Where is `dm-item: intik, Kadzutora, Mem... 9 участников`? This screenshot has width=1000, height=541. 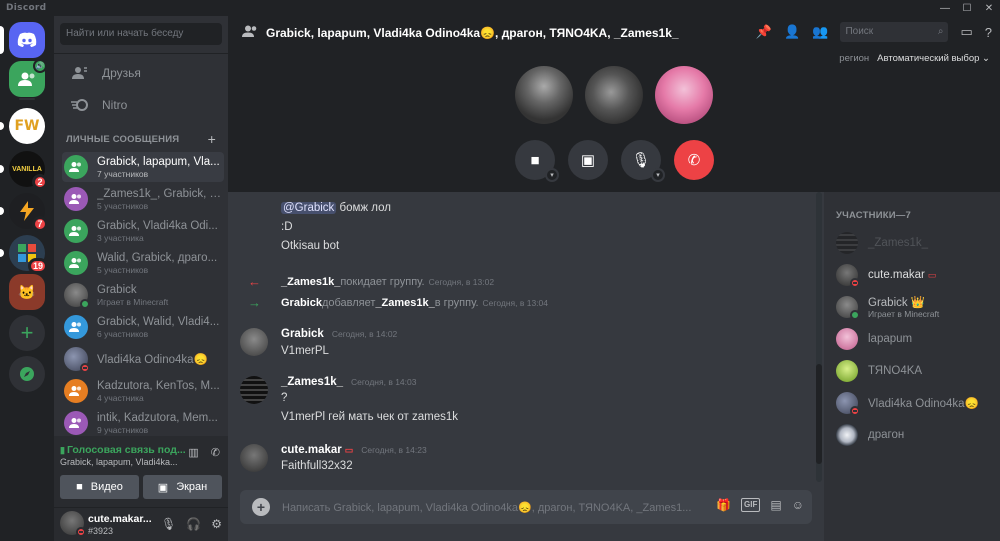 dm-item: intik, Kadzutora, Mem... 9 участников is located at coordinates (143, 423).